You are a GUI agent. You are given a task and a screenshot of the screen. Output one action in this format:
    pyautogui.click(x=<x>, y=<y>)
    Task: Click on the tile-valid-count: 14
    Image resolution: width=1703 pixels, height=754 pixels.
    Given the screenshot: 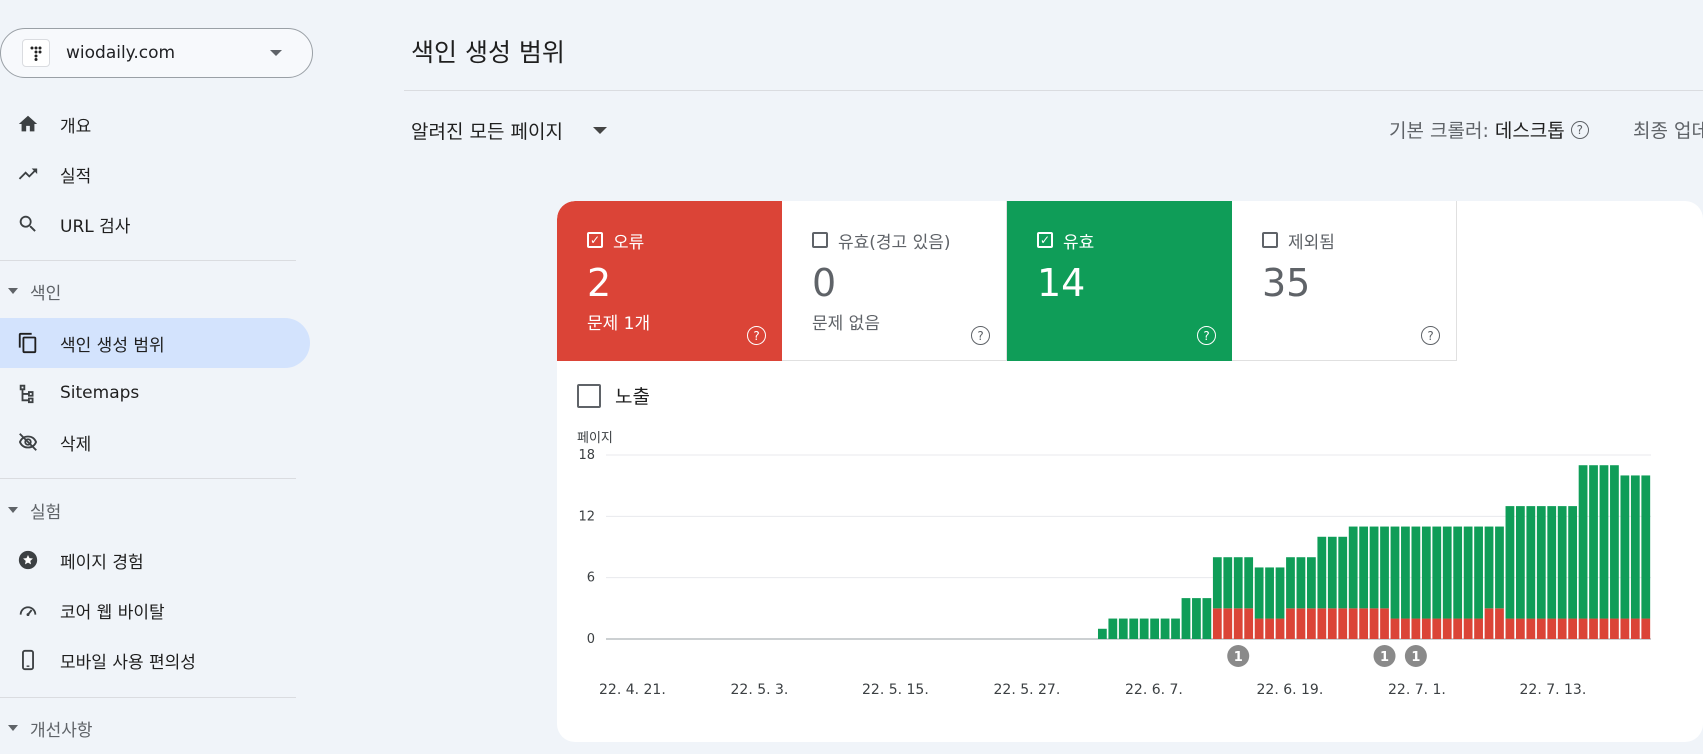 What is the action you would take?
    pyautogui.click(x=1061, y=283)
    